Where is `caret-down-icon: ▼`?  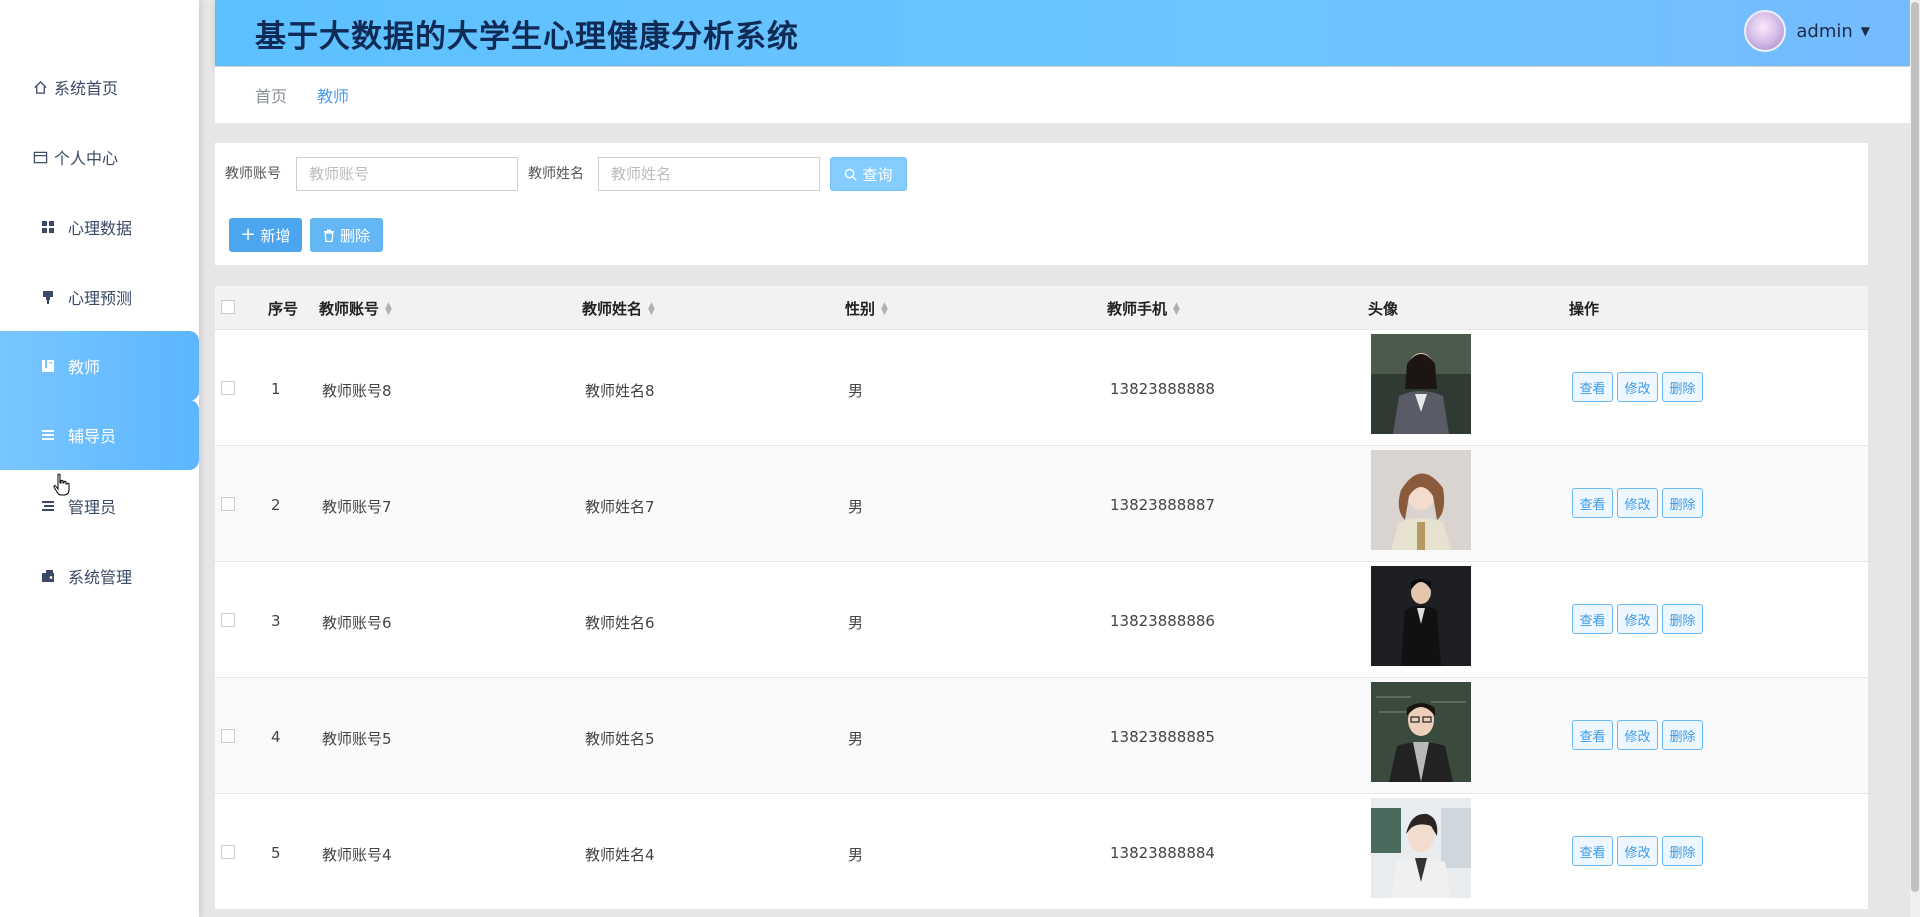
caret-down-icon: ▼ is located at coordinates (1865, 31).